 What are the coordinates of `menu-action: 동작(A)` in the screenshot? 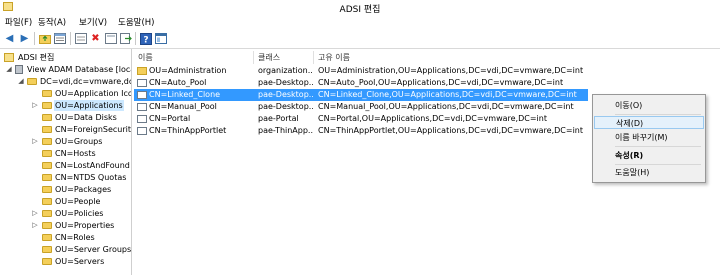 It's located at (52, 22).